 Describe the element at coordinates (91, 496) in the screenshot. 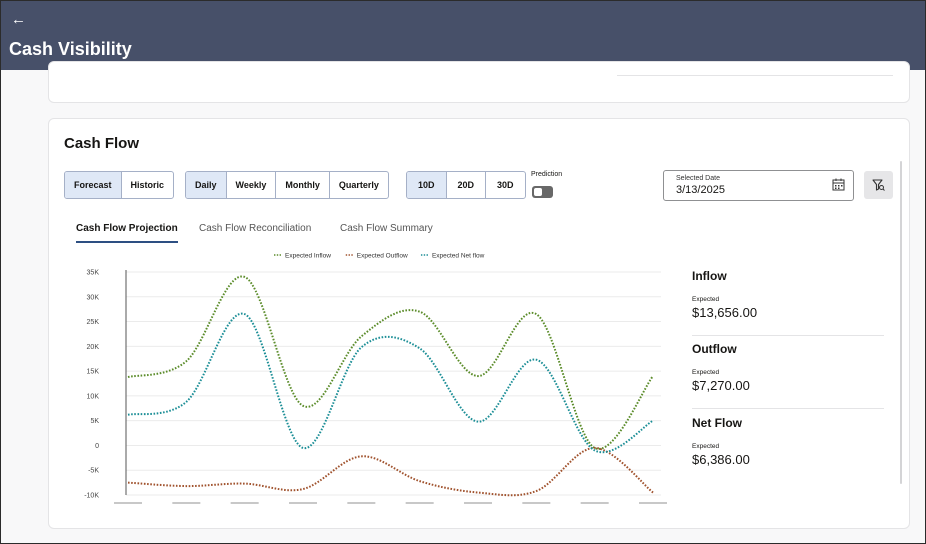

I see `y-tick-label: -10K` at that location.